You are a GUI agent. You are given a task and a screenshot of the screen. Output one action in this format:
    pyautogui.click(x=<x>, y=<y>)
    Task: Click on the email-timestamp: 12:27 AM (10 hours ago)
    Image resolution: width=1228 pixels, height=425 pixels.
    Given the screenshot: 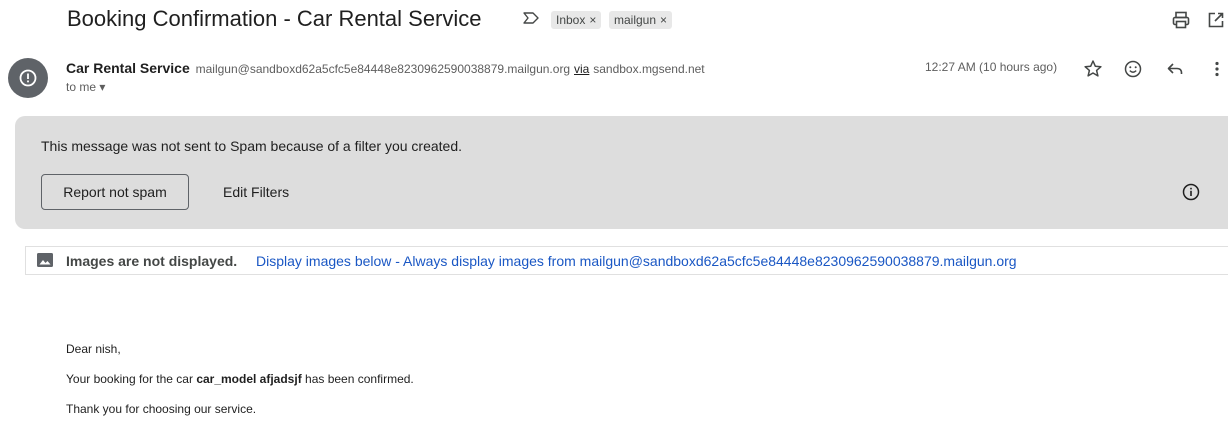 What is the action you would take?
    pyautogui.click(x=991, y=67)
    